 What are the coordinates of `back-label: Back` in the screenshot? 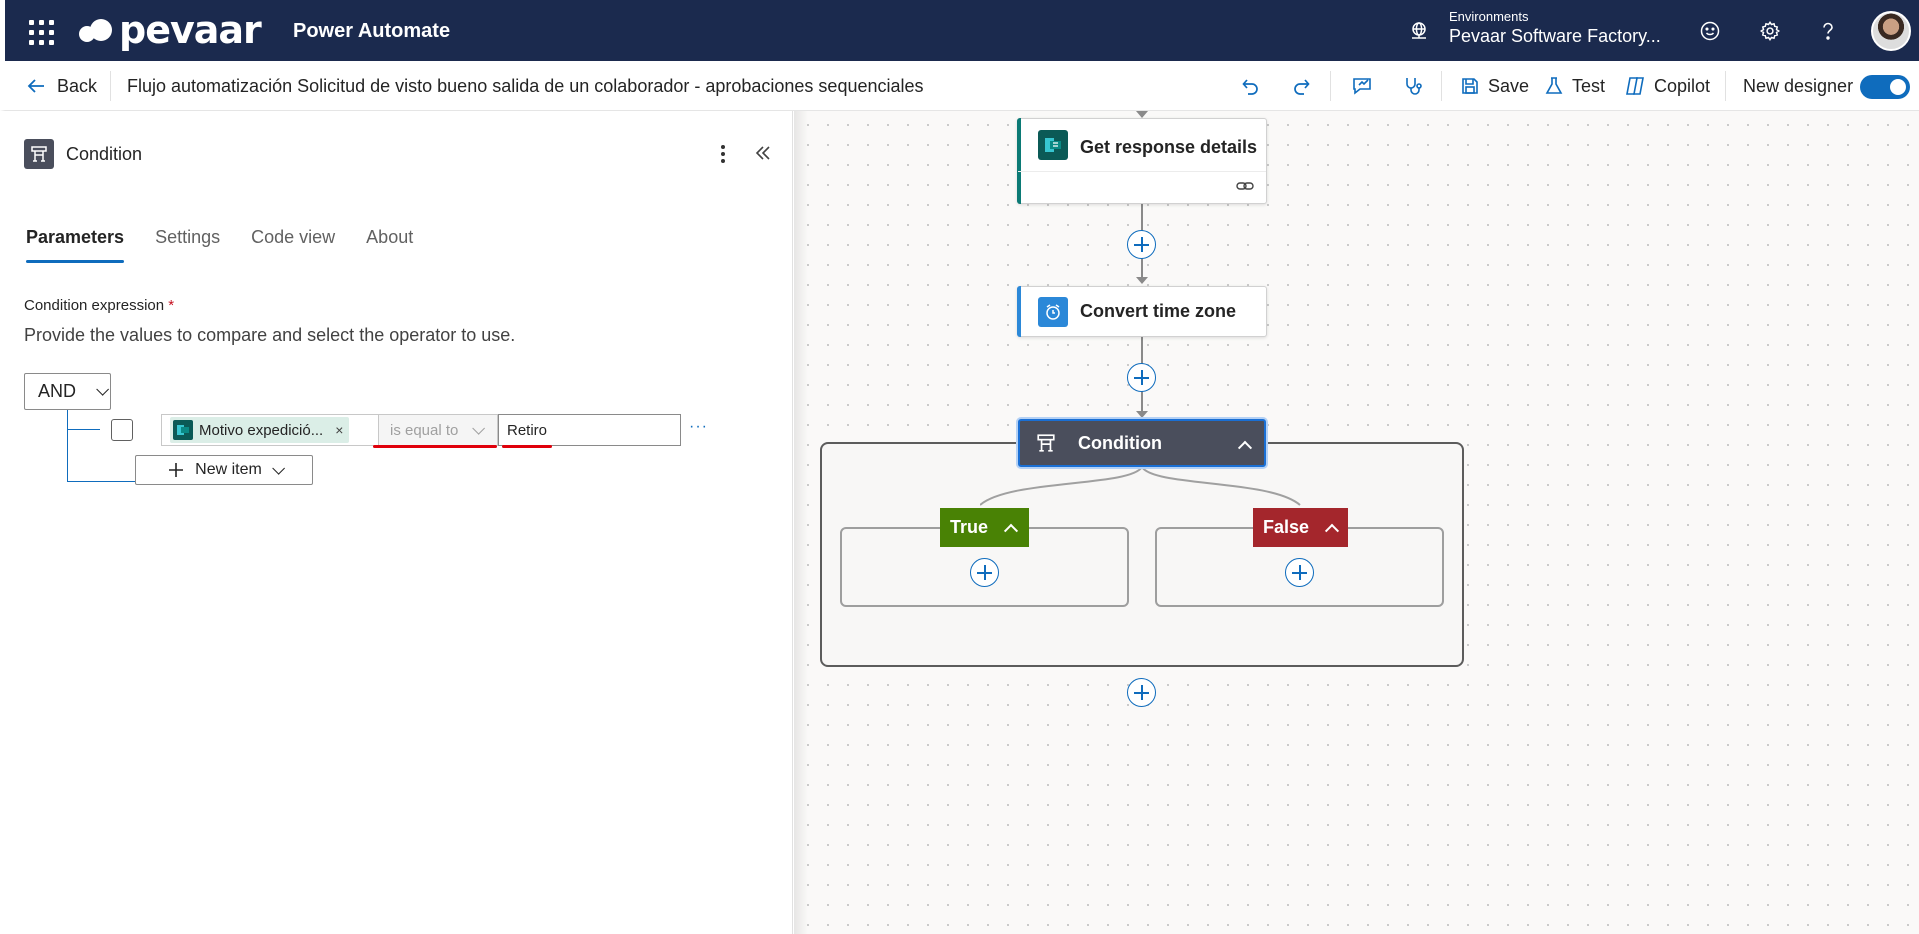 It's located at (77, 85).